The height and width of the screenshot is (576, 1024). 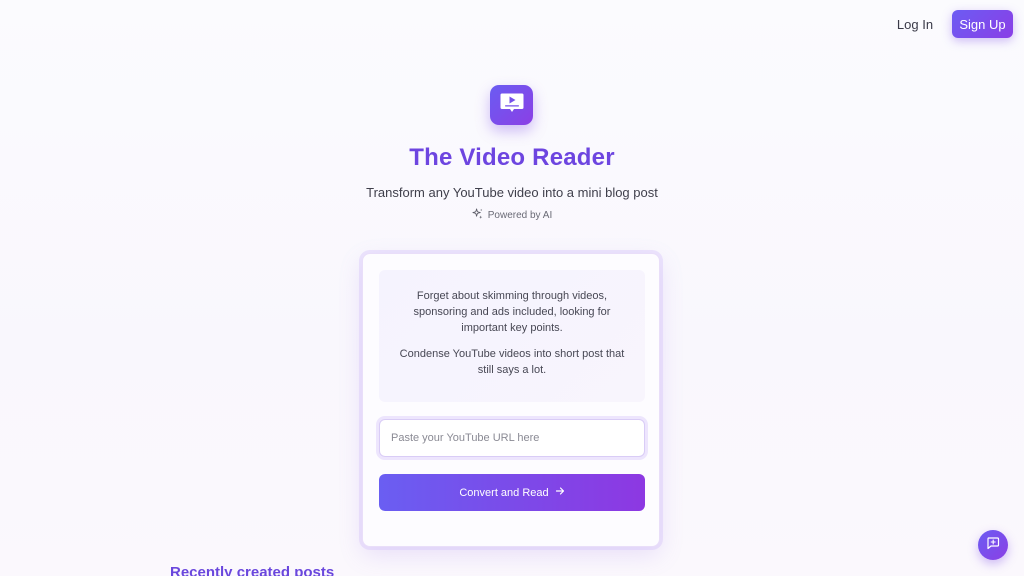 I want to click on sparkles-icon, so click(x=477, y=215).